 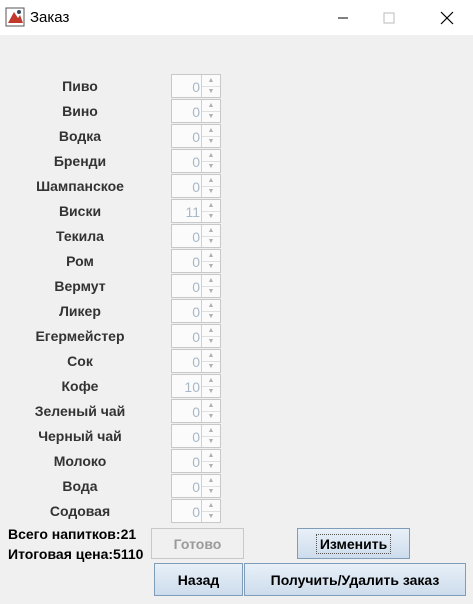 What do you see at coordinates (80, 336) in the screenshot?
I see `drink-label: Егермейстер` at bounding box center [80, 336].